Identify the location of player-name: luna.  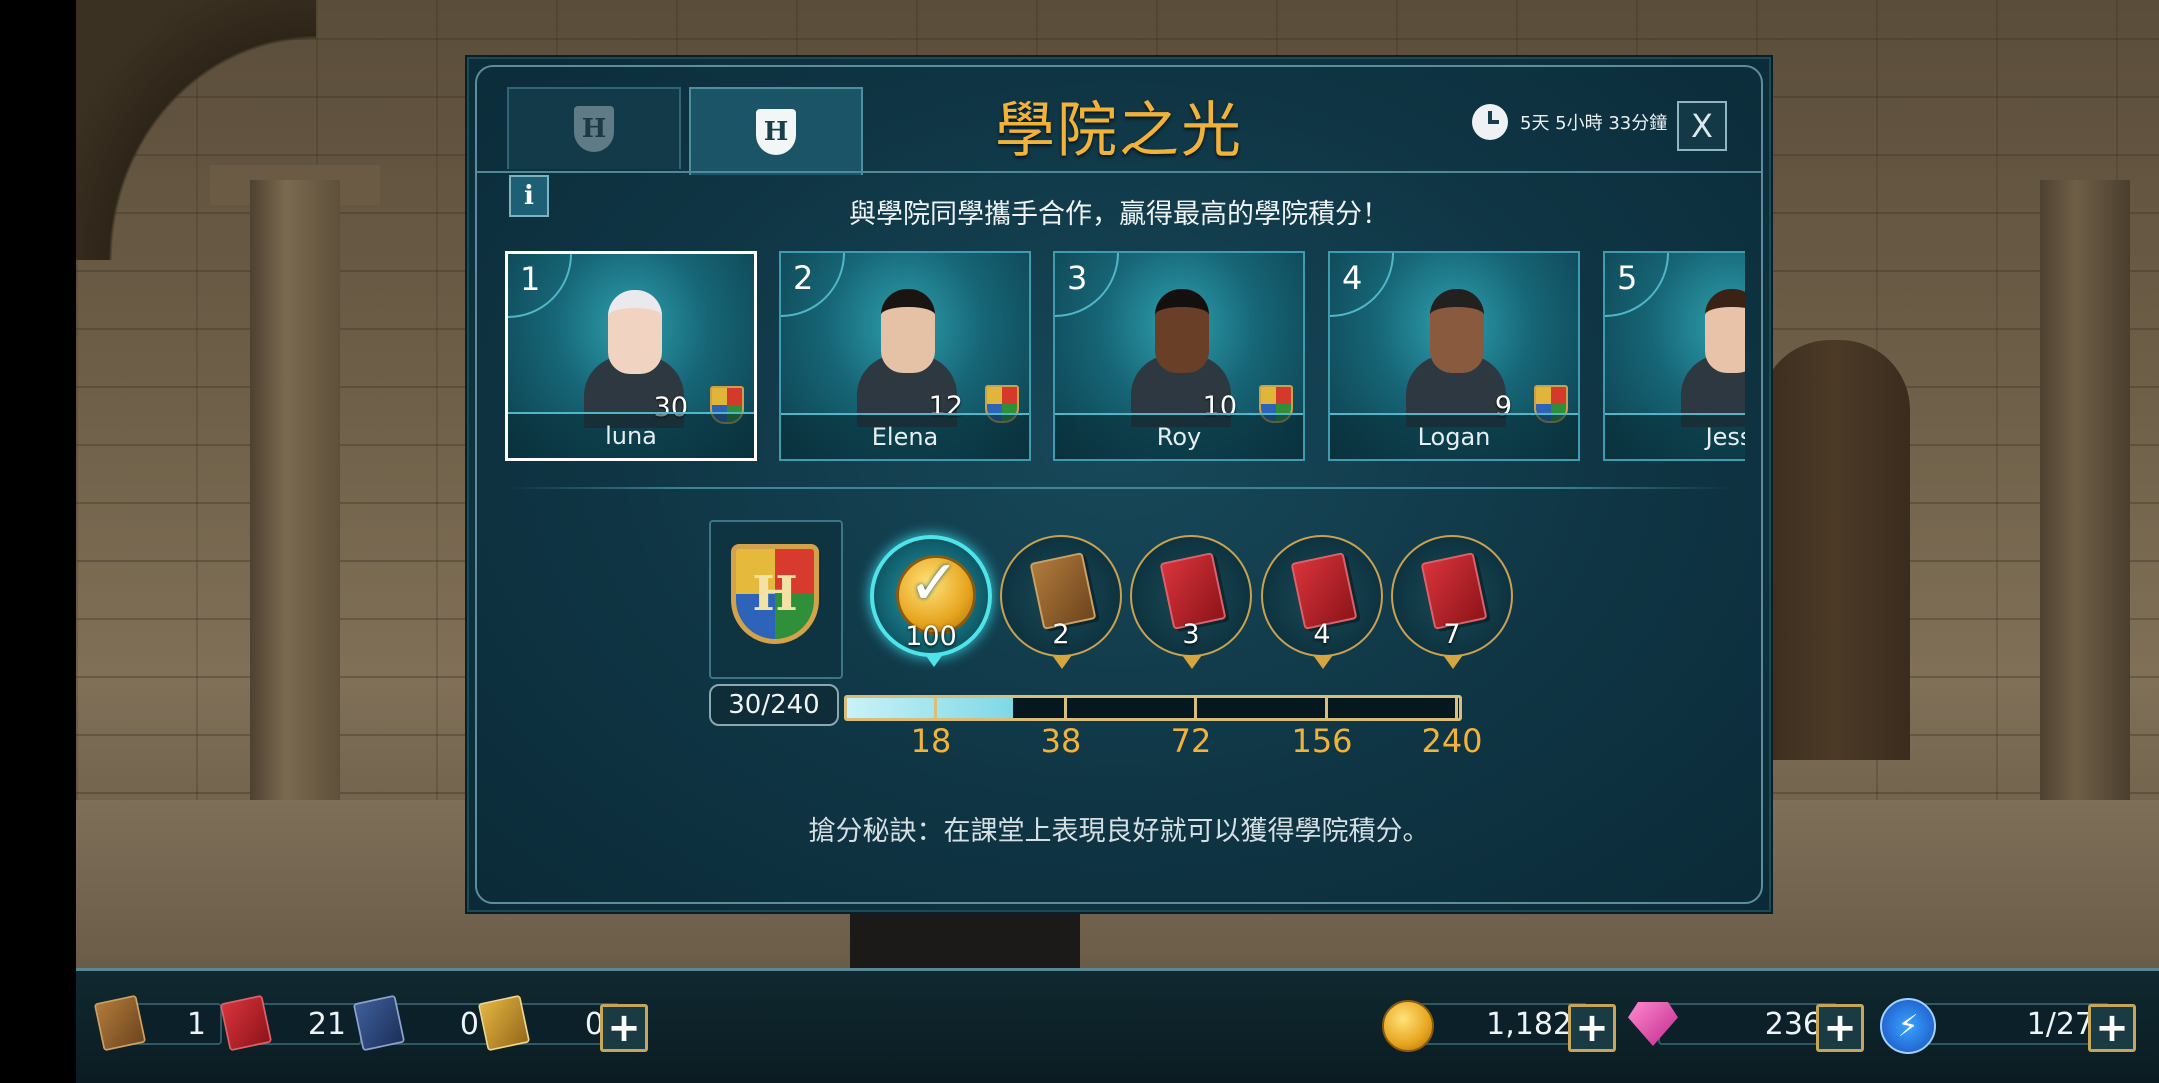
(631, 435).